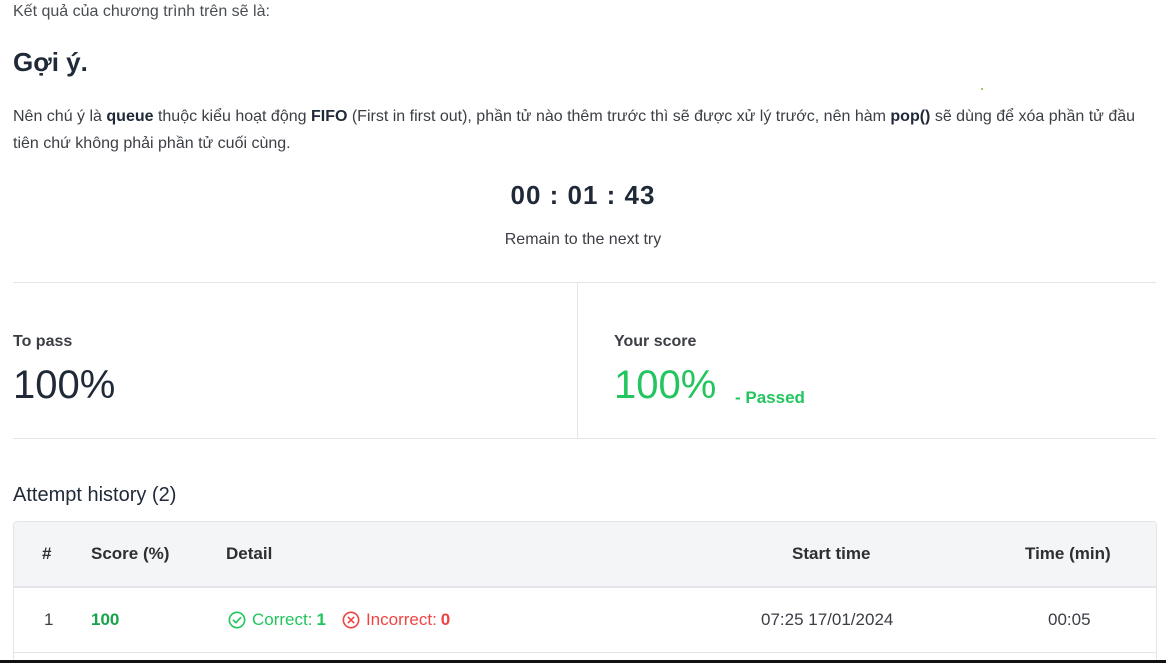 The width and height of the screenshot is (1166, 663). Describe the element at coordinates (910, 116) in the screenshot. I see `hint-keyword-pop: pop()` at that location.